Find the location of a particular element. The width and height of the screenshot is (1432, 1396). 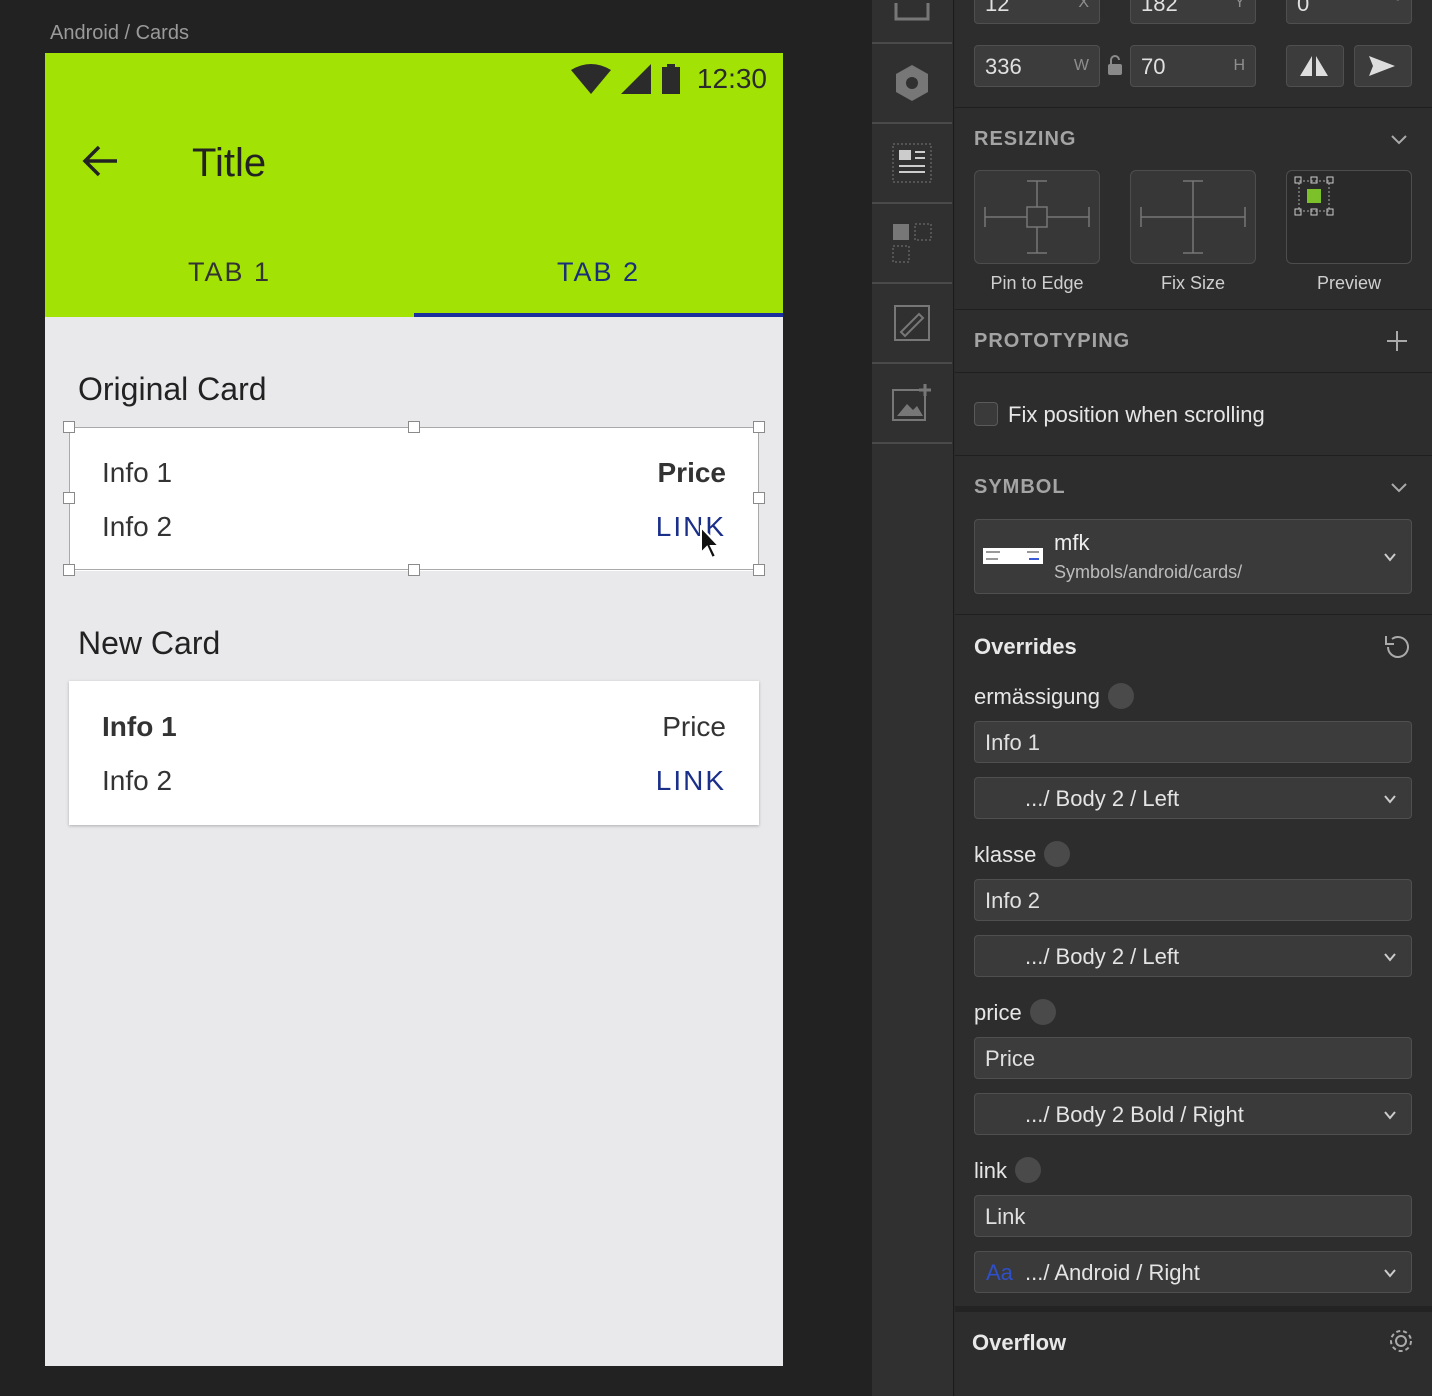

flip-horizontal-button is located at coordinates (1315, 66).